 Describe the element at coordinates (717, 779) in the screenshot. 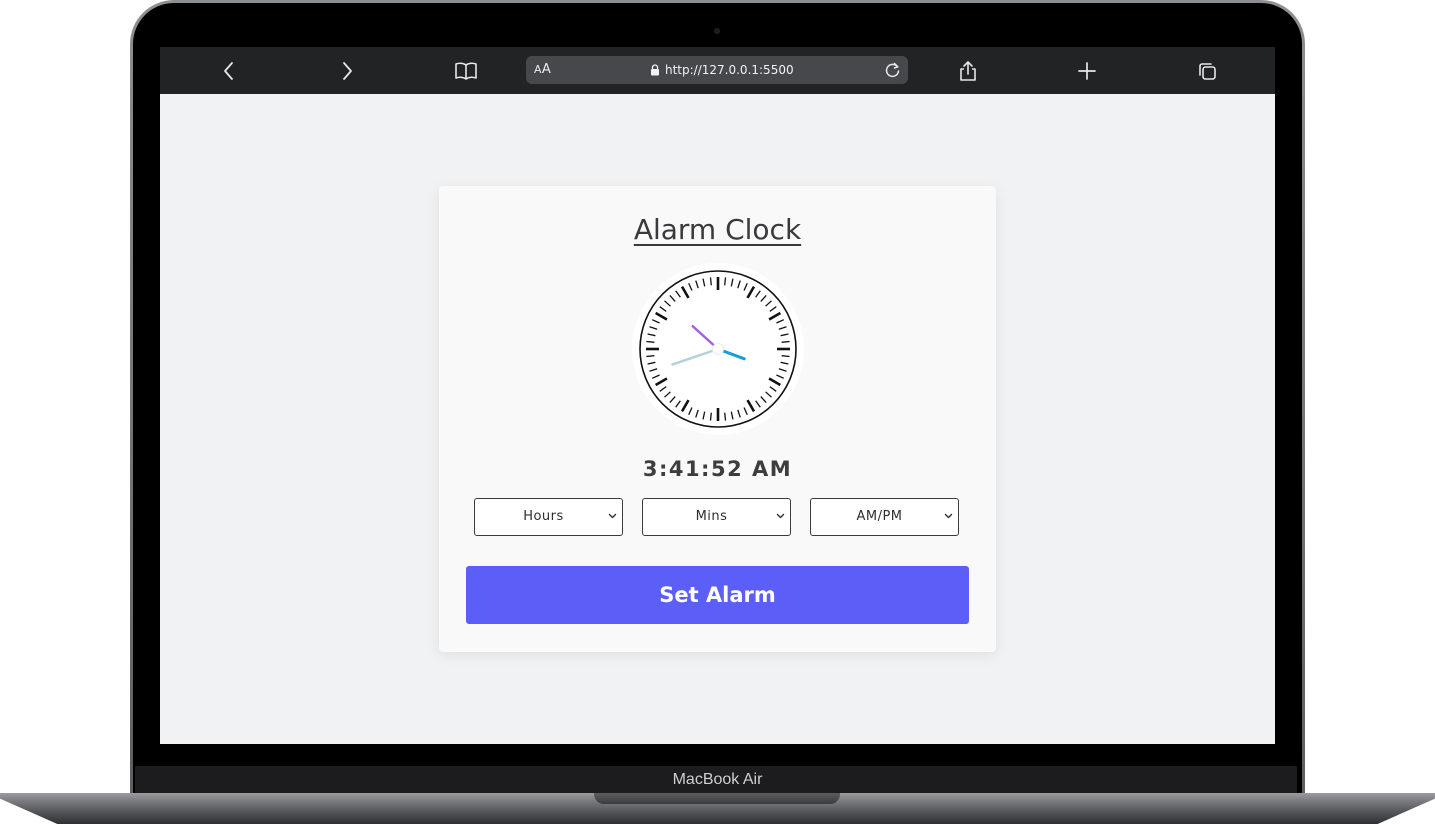

I see `device-label: MacBook Air` at that location.